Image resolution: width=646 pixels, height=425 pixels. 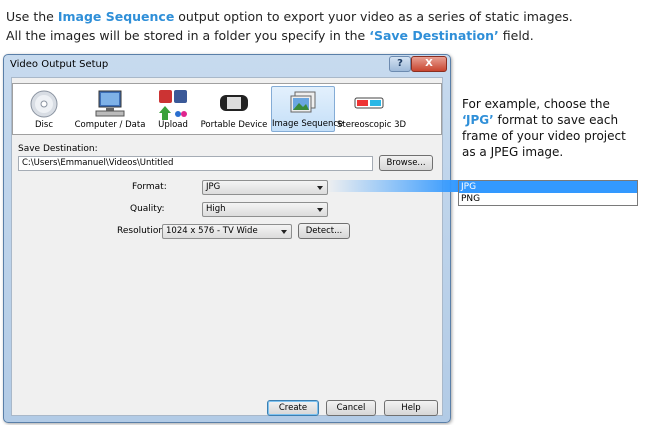 I want to click on format-label: Format:, so click(x=149, y=187).